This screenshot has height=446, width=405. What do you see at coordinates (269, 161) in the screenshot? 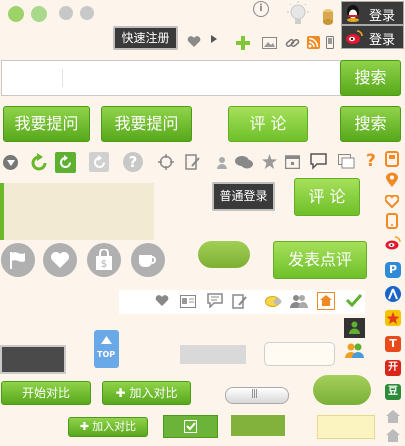
I see `star-icon` at bounding box center [269, 161].